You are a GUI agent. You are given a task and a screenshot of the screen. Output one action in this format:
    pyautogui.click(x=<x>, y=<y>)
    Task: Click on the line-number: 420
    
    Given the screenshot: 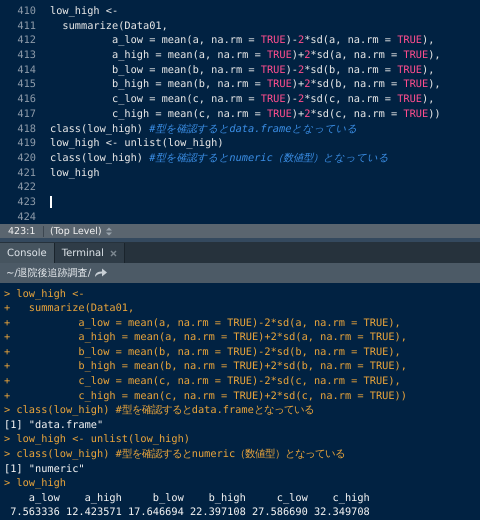 What is the action you would take?
    pyautogui.click(x=26, y=158)
    